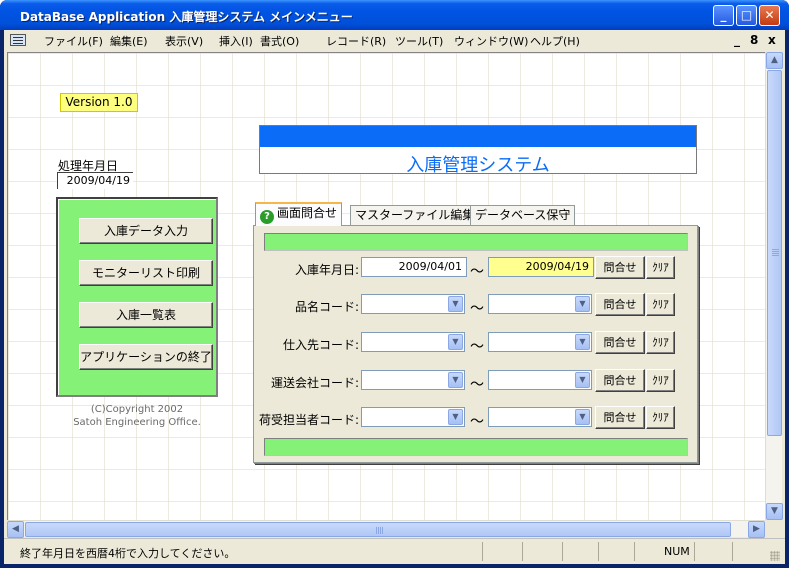 This screenshot has height=568, width=789. Describe the element at coordinates (146, 315) in the screenshot. I see `receipt-list-button: 入庫一覧表` at that location.